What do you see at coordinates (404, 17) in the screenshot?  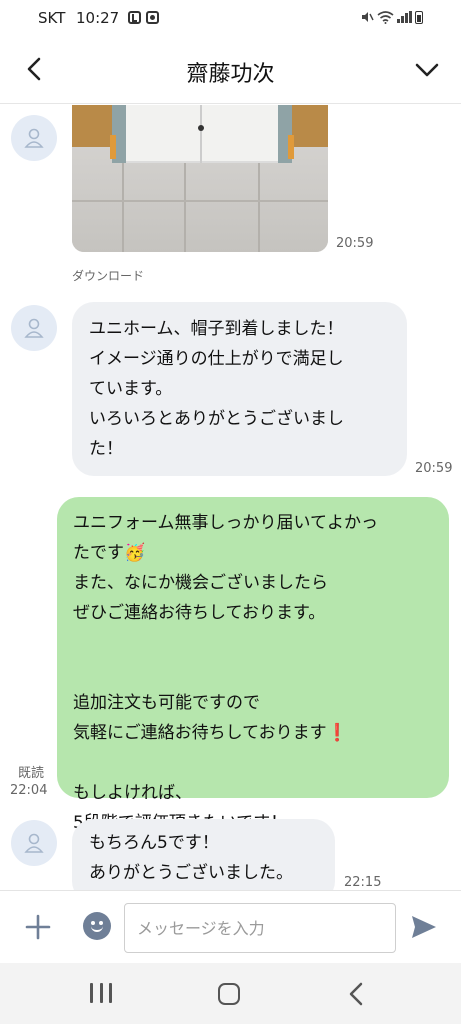 I see `signal-icon` at bounding box center [404, 17].